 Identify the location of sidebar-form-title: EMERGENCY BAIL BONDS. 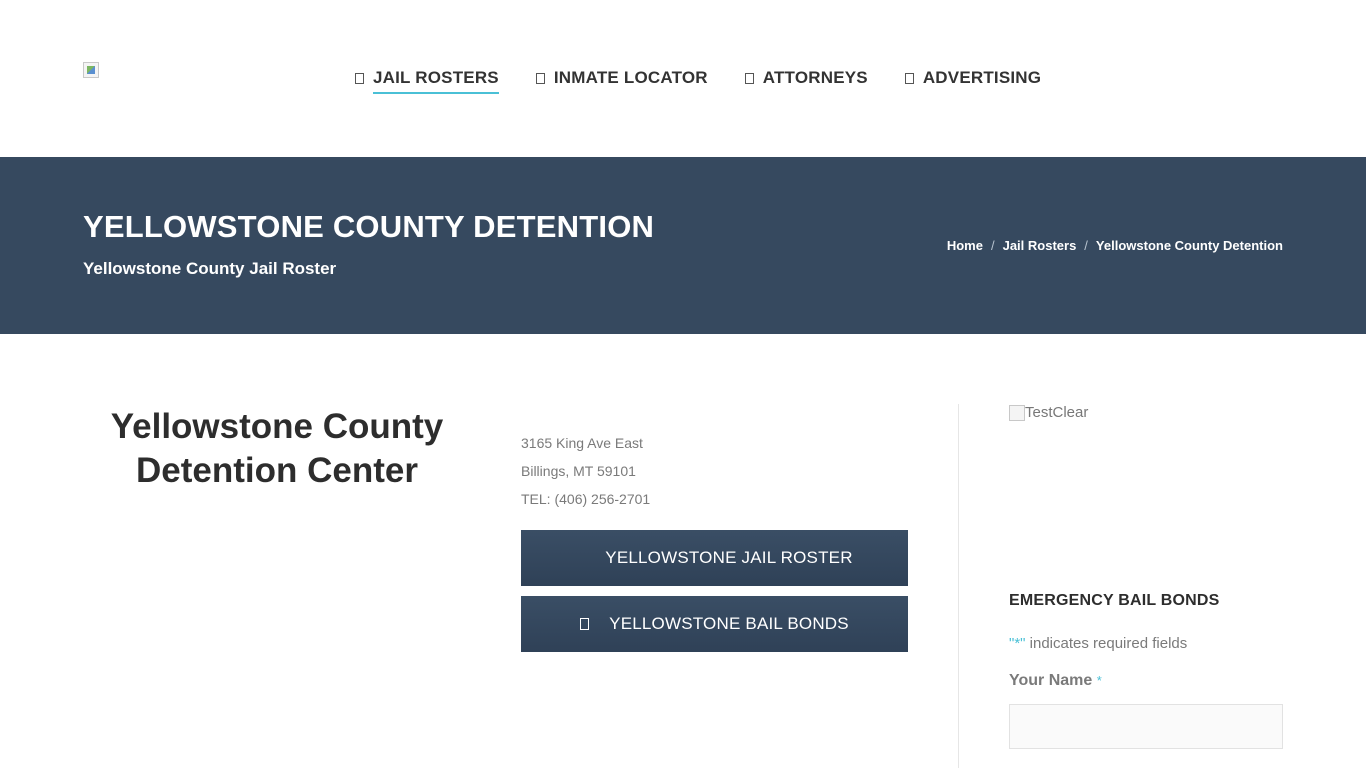
(1114, 600).